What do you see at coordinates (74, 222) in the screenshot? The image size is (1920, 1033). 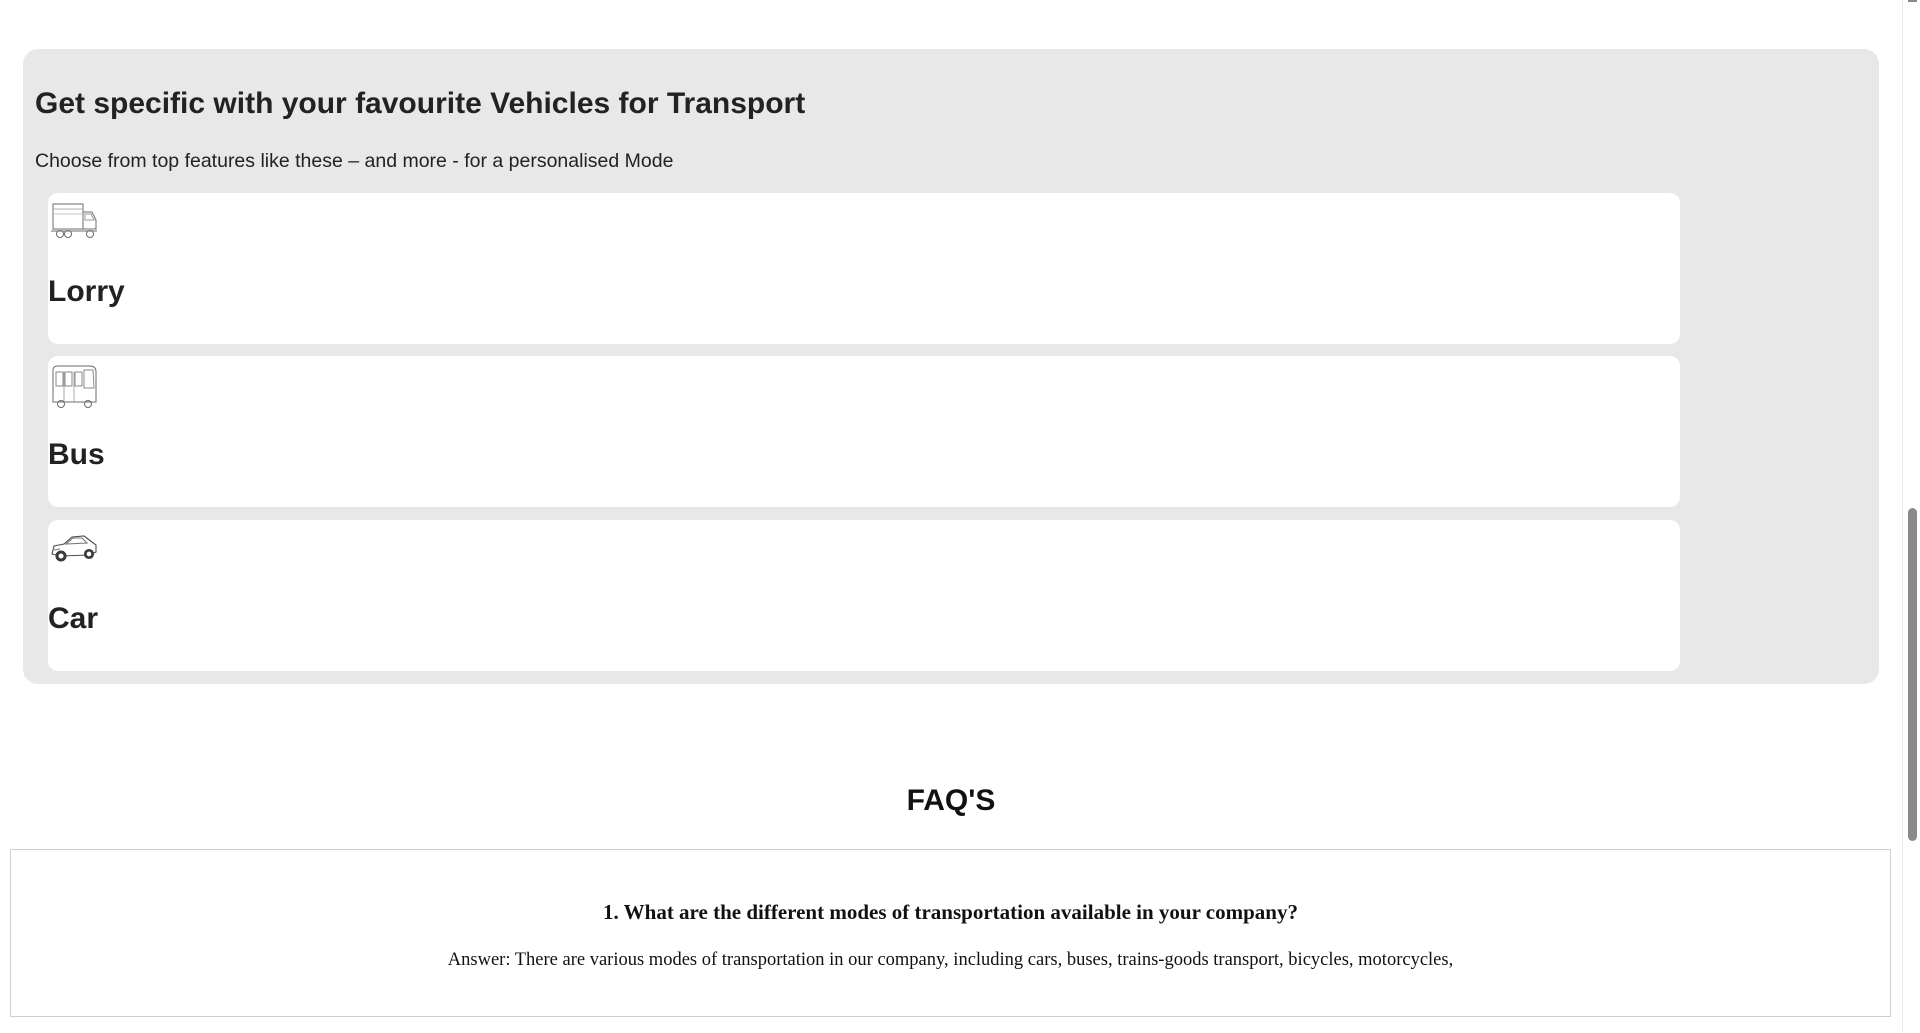 I see `lorry-icon` at bounding box center [74, 222].